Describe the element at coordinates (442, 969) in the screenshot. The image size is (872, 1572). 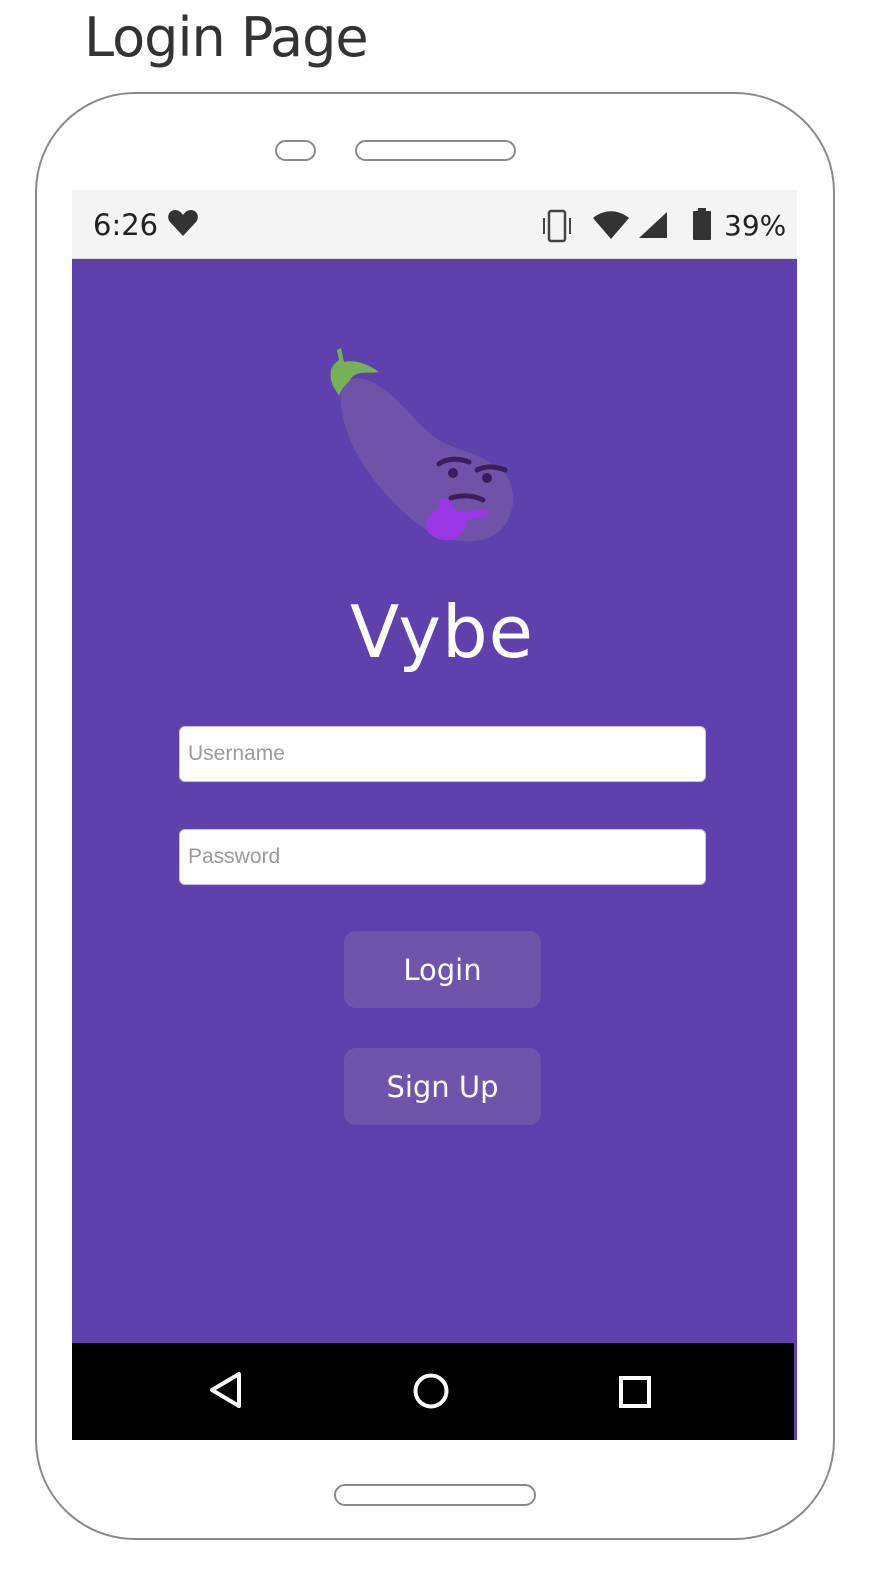
I see `login-button: Login` at that location.